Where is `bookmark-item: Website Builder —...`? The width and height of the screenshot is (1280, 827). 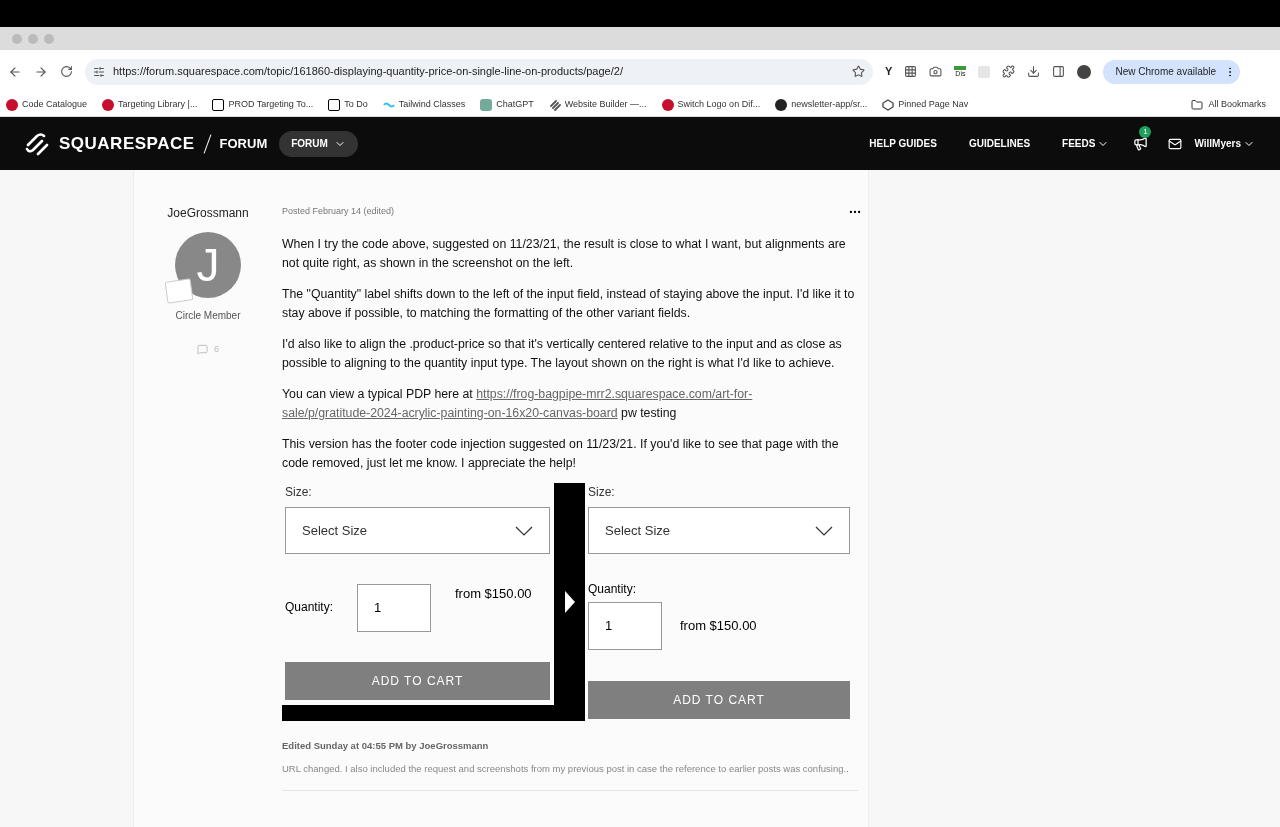
bookmark-item: Website Builder —... is located at coordinates (597, 104).